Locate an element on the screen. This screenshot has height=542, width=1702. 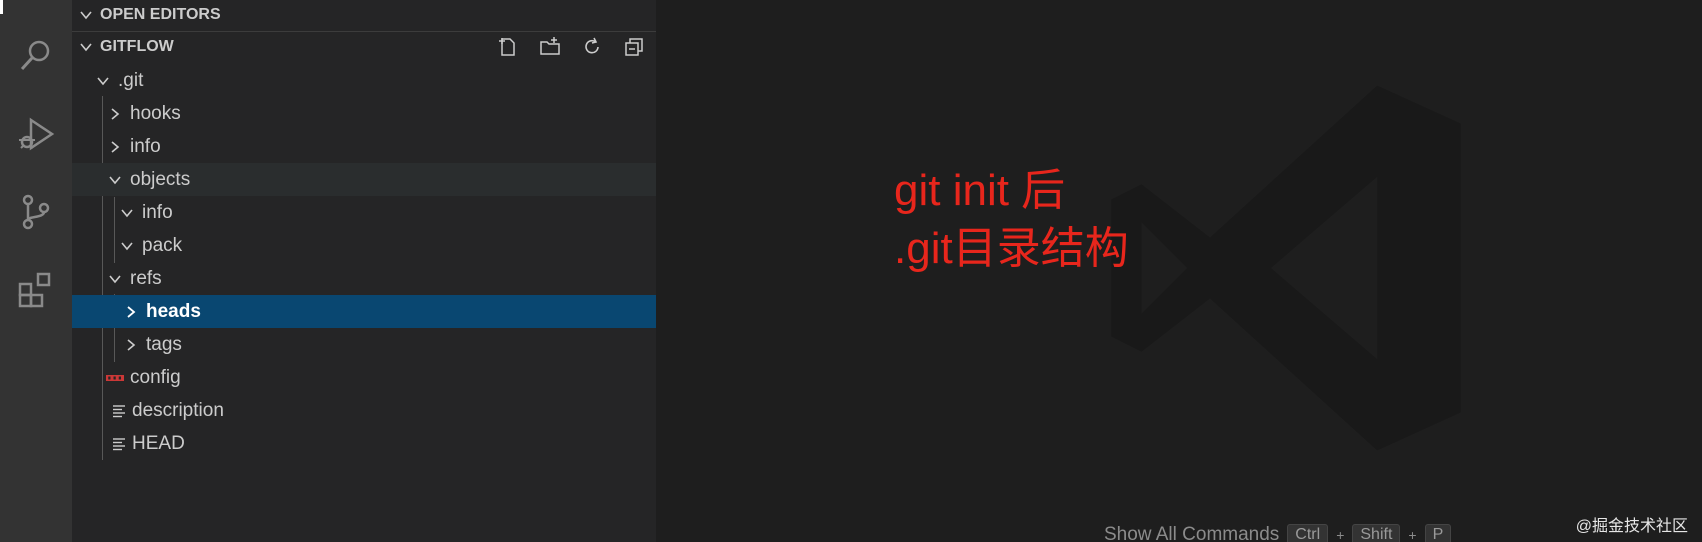
extensions-icon is located at coordinates (36, 290).